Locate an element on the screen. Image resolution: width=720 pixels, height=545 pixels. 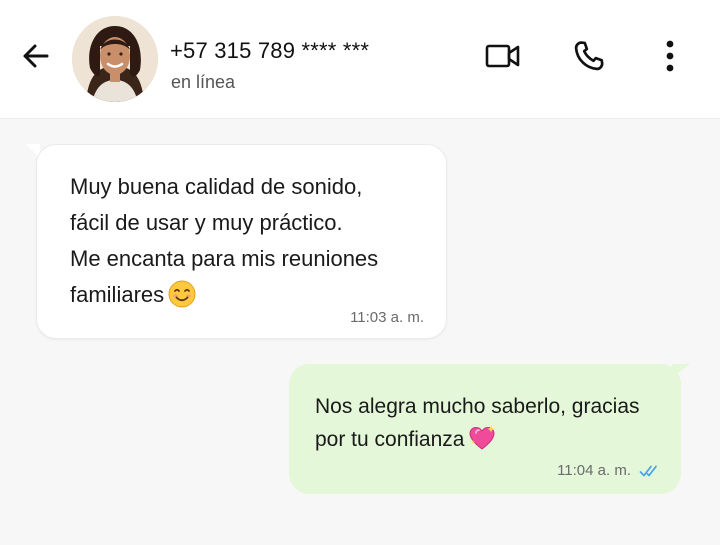
message-line: Me encanta para mis reuniones is located at coordinates (224, 258).